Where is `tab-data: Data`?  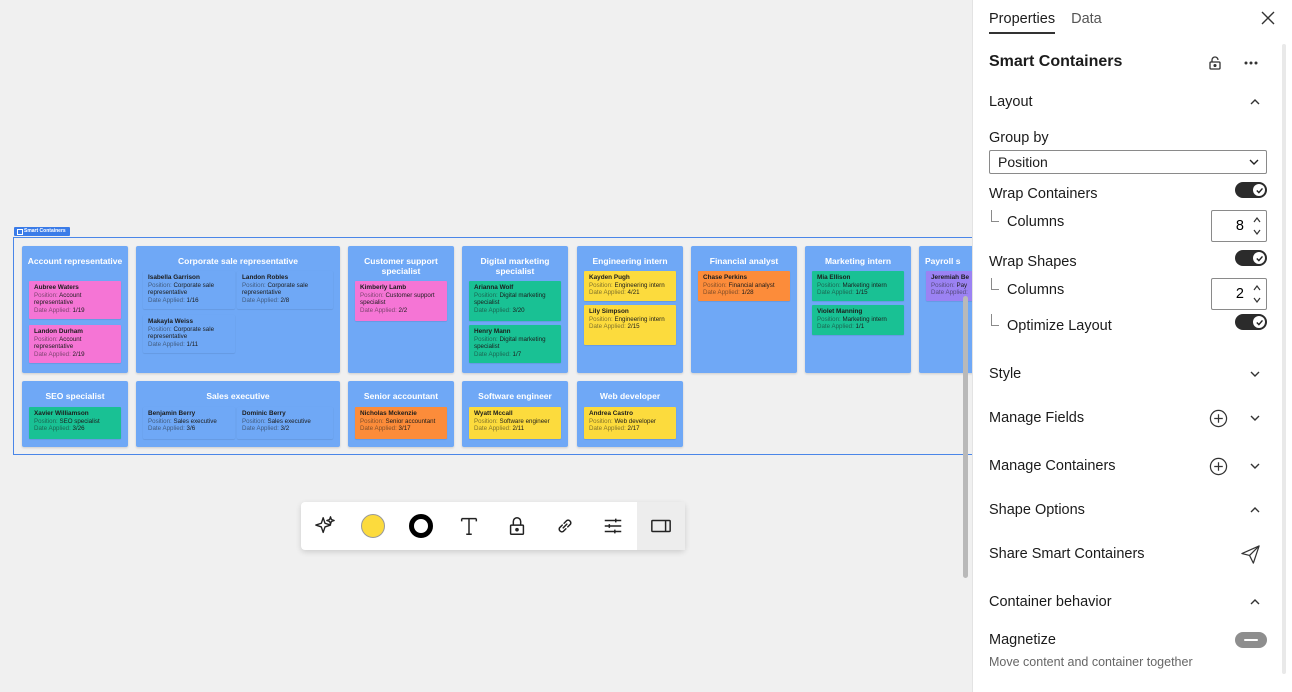
tab-data: Data is located at coordinates (1086, 21).